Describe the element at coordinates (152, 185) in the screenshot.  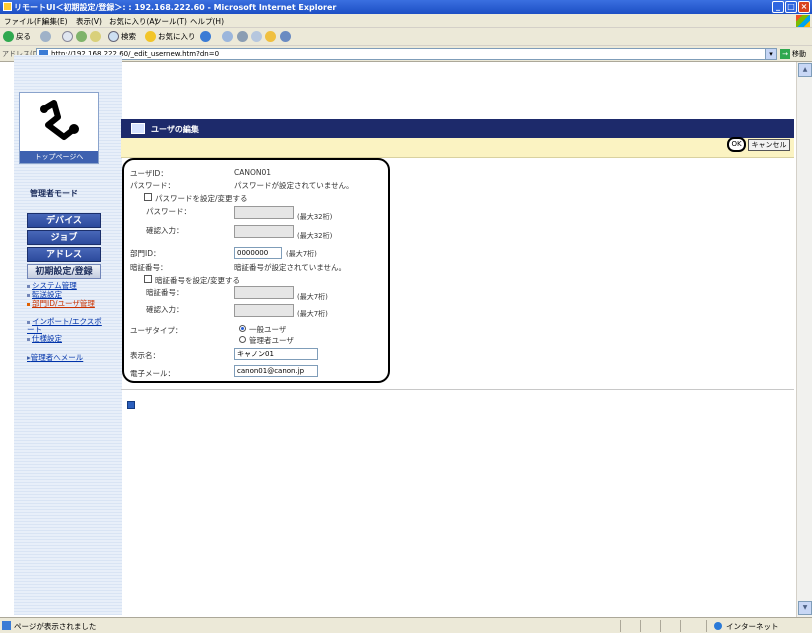
I see `password-label: パスワード：` at that location.